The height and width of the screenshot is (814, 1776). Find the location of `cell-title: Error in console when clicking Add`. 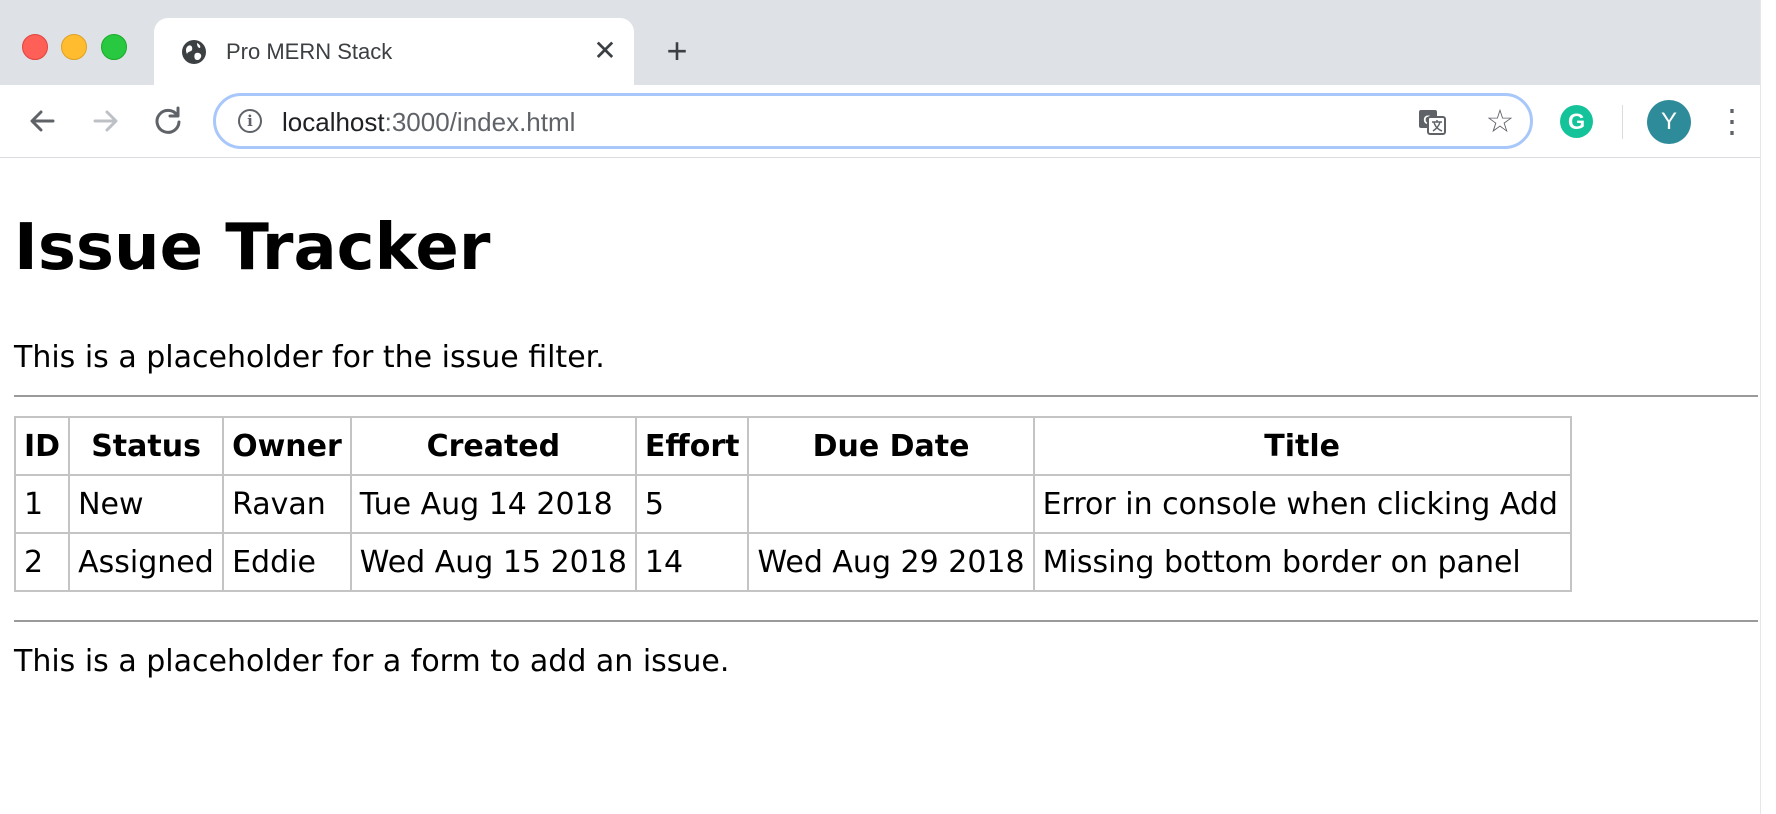

cell-title: Error in console when clicking Add is located at coordinates (1302, 504).